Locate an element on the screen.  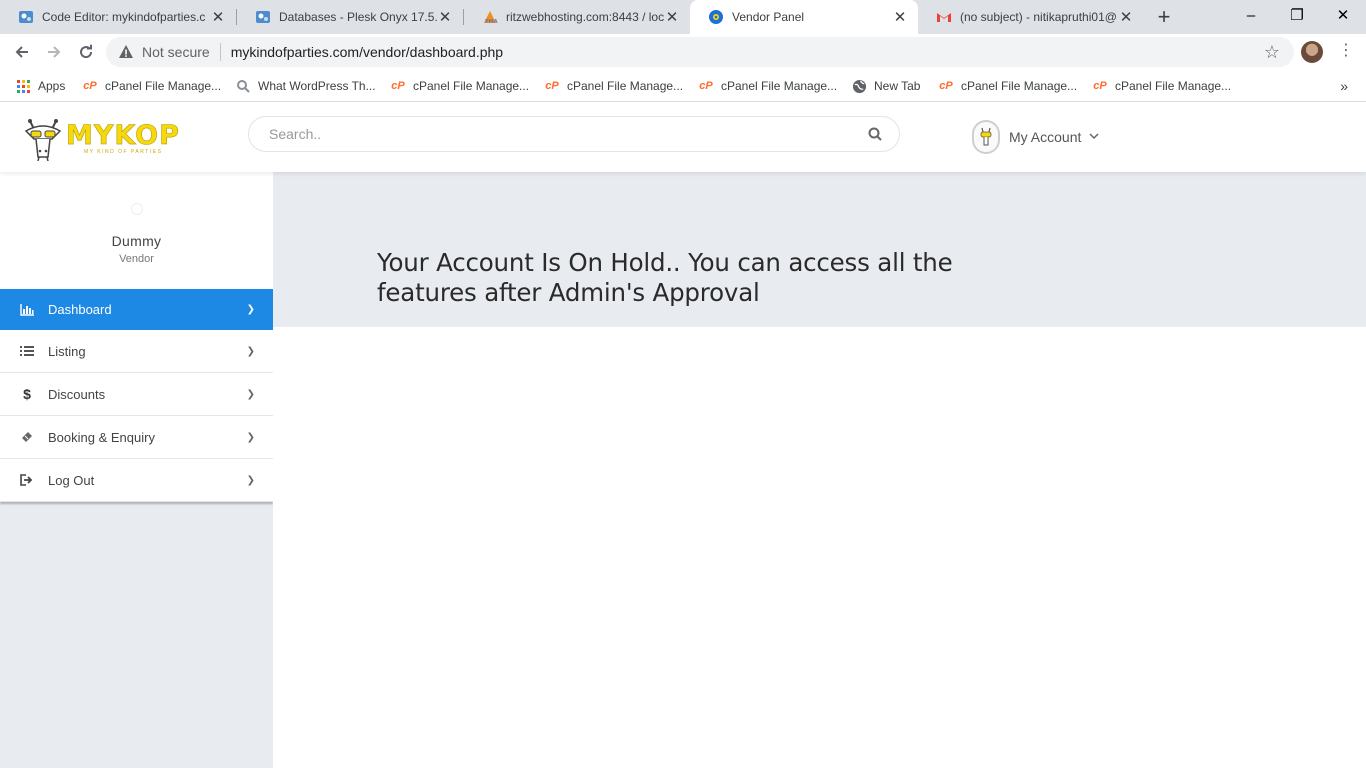
sidebar-item-dashboard: Dashboard ❯ is located at coordinates (136, 309).